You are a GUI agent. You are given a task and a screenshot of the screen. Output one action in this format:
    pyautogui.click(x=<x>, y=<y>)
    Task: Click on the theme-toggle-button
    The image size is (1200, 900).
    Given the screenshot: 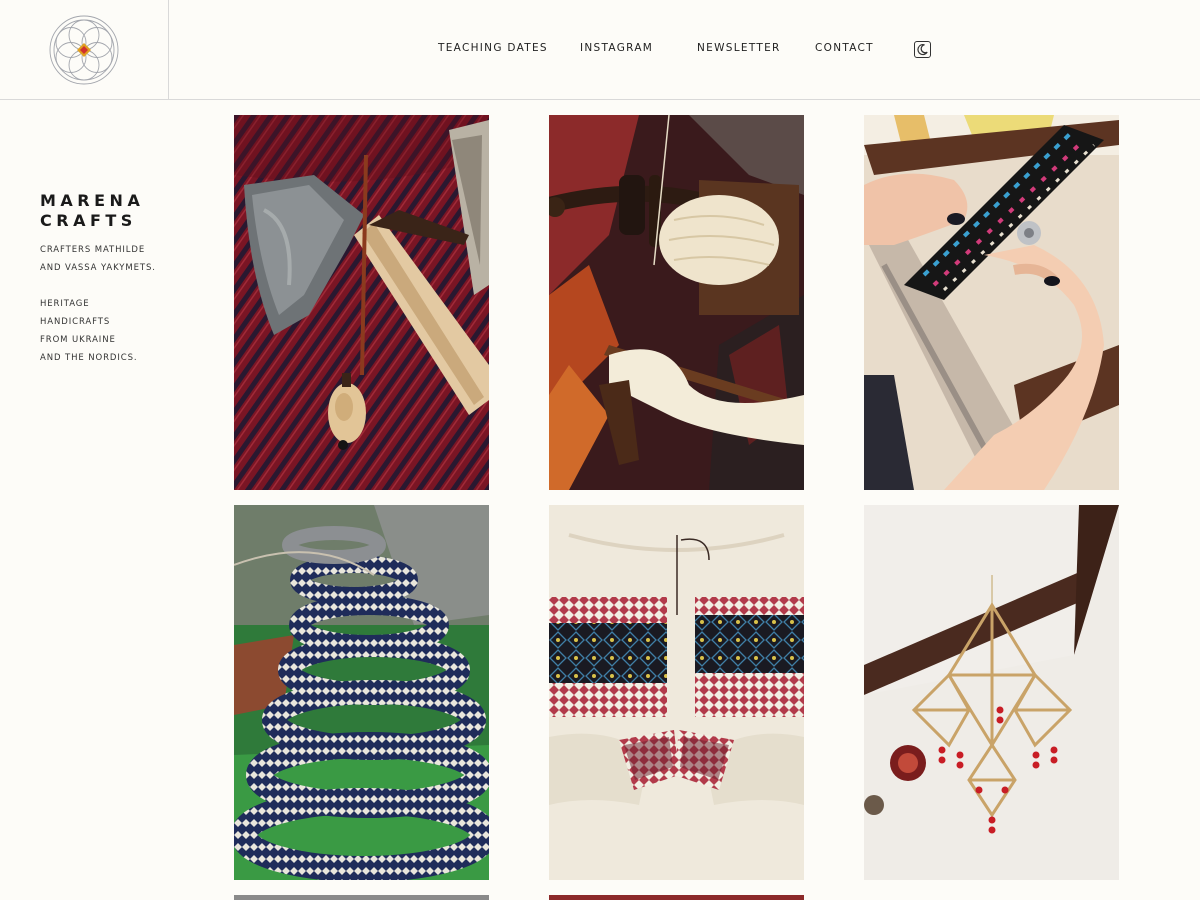 What is the action you would take?
    pyautogui.click(x=922, y=49)
    